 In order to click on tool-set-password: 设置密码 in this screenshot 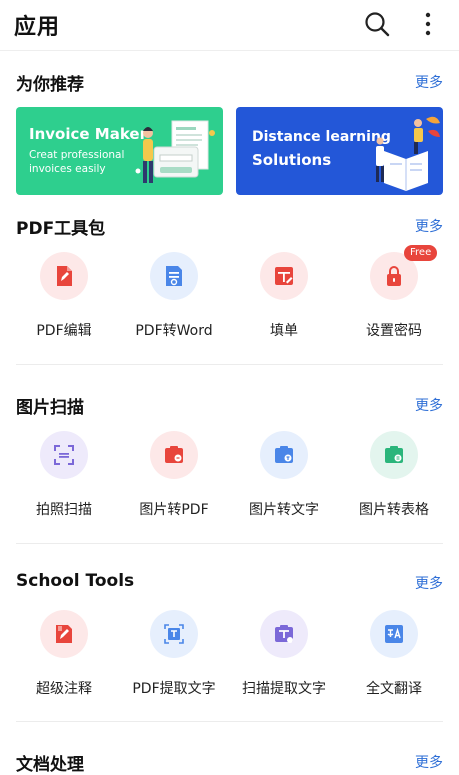, I will do `click(394, 296)`.